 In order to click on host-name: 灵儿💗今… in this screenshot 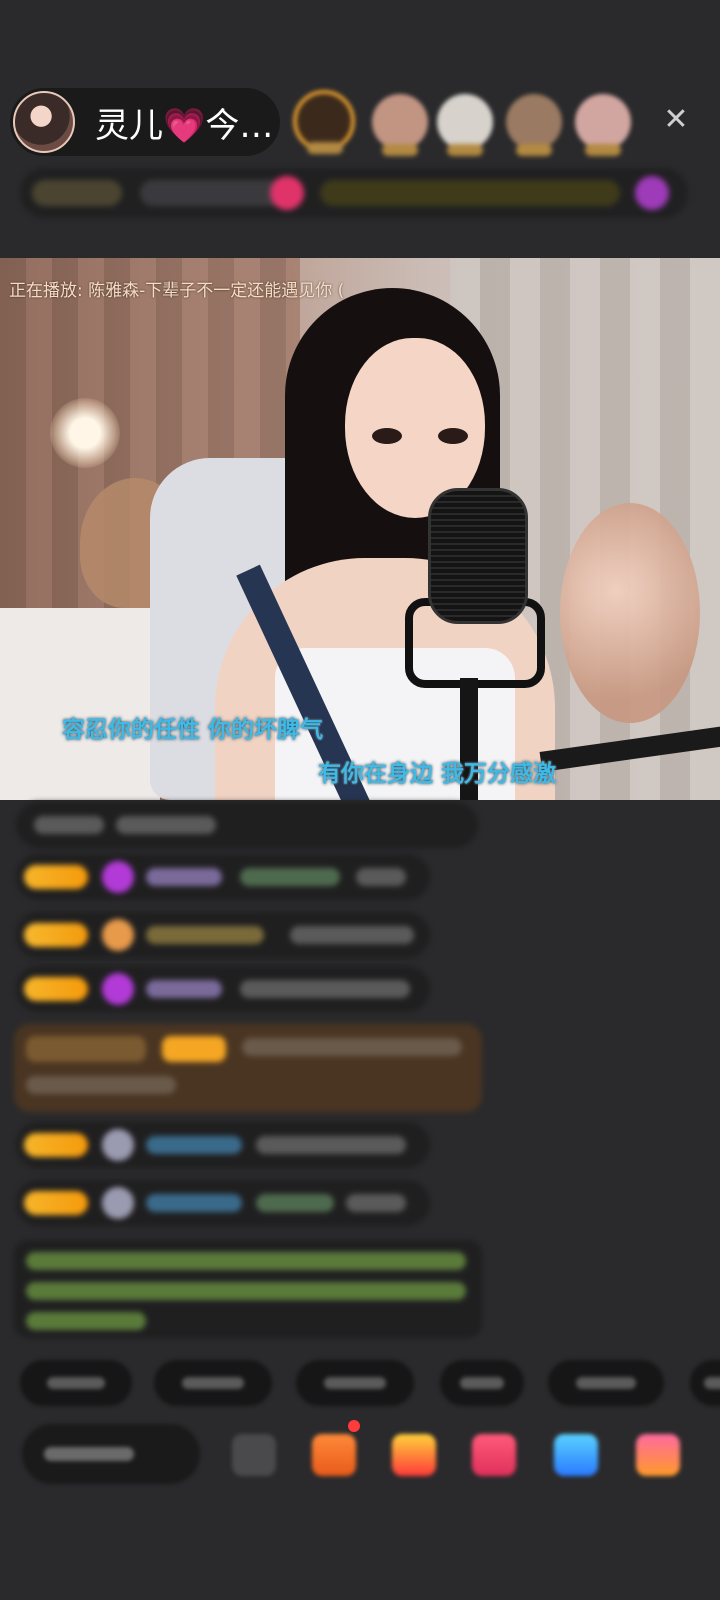, I will do `click(184, 125)`.